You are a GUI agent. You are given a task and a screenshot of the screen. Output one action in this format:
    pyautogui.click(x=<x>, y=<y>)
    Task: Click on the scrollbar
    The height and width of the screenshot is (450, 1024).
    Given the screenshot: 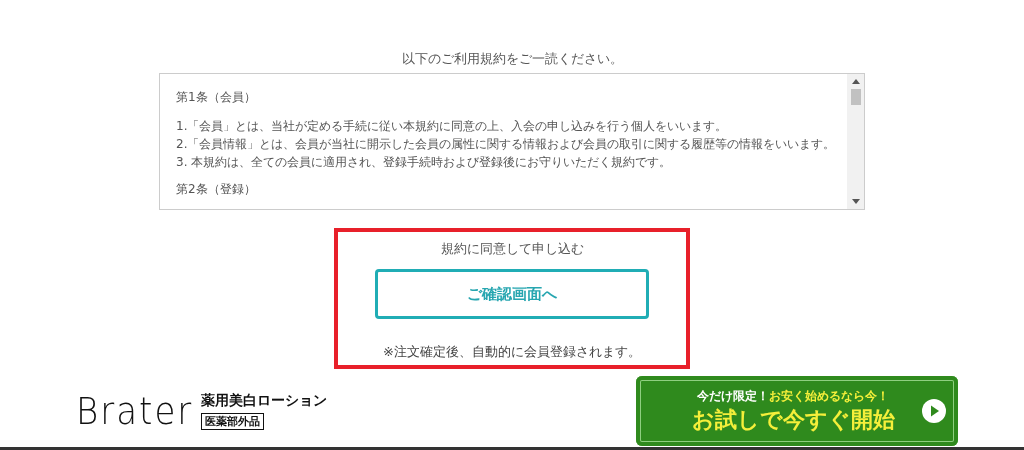 What is the action you would take?
    pyautogui.click(x=855, y=141)
    